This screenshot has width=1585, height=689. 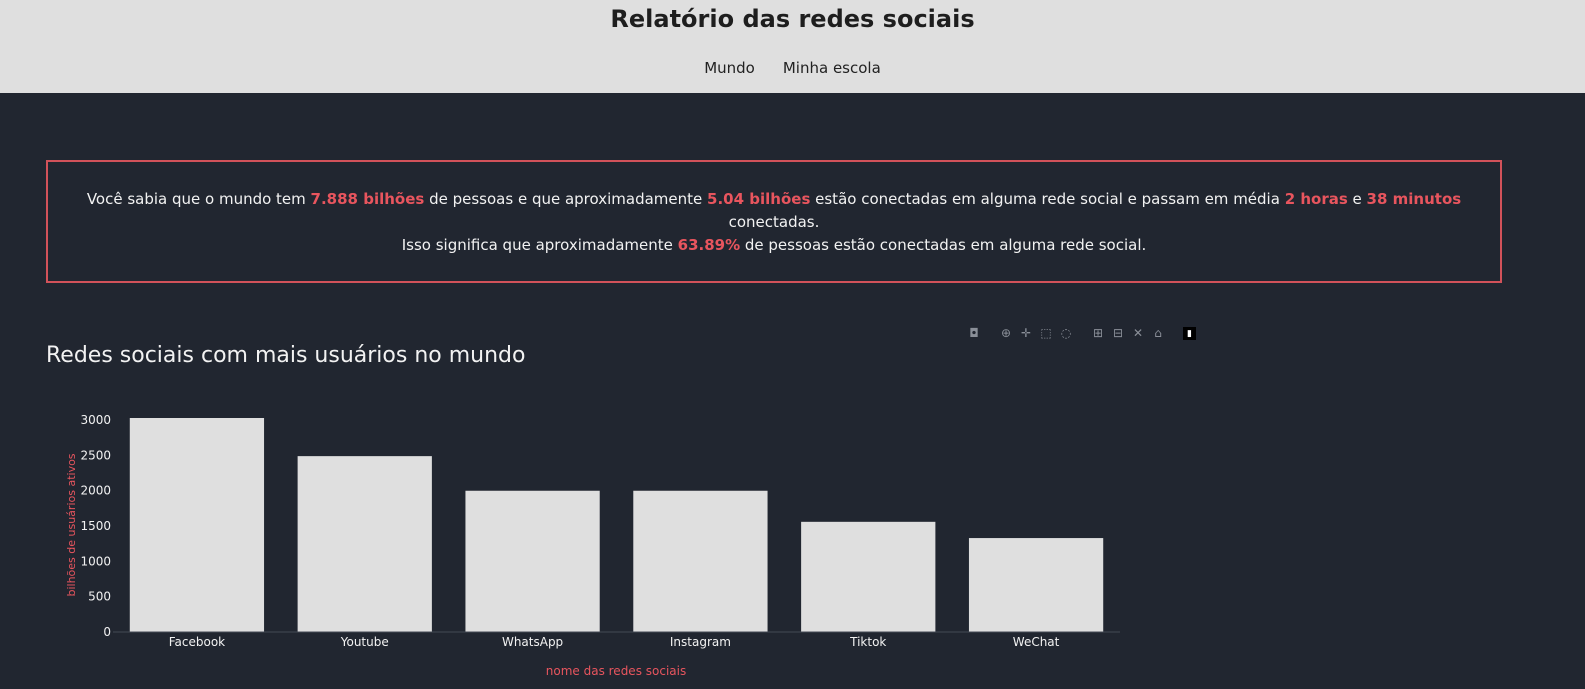 I want to click on y-tick-label: 500, so click(x=99, y=597).